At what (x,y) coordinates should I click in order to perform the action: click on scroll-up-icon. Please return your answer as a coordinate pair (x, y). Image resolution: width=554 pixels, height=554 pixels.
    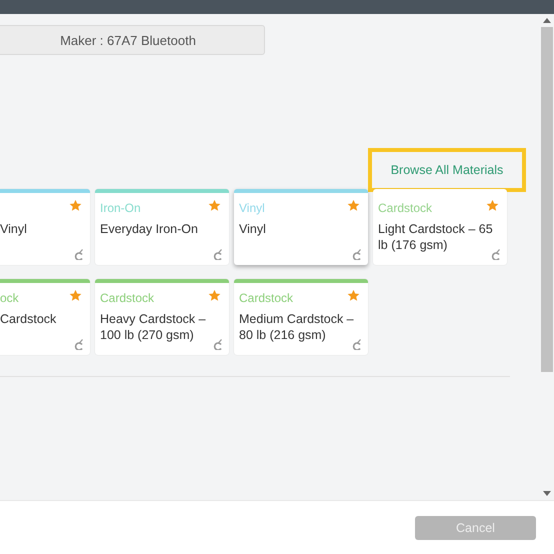
    Looking at the image, I should click on (547, 20).